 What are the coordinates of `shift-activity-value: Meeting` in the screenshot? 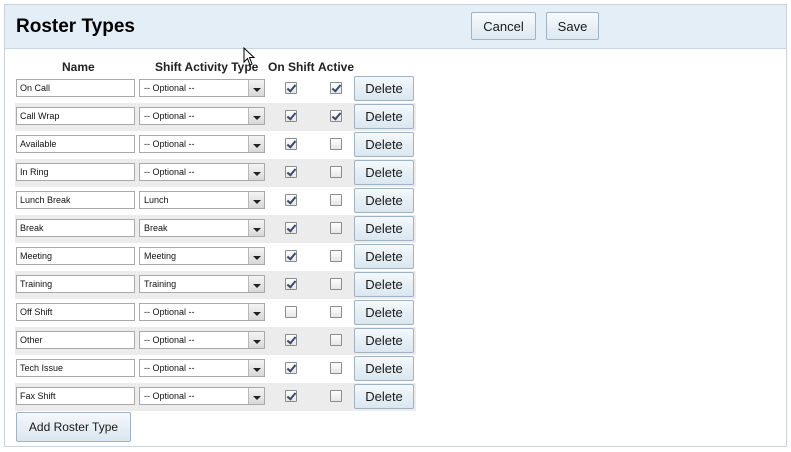 It's located at (160, 256).